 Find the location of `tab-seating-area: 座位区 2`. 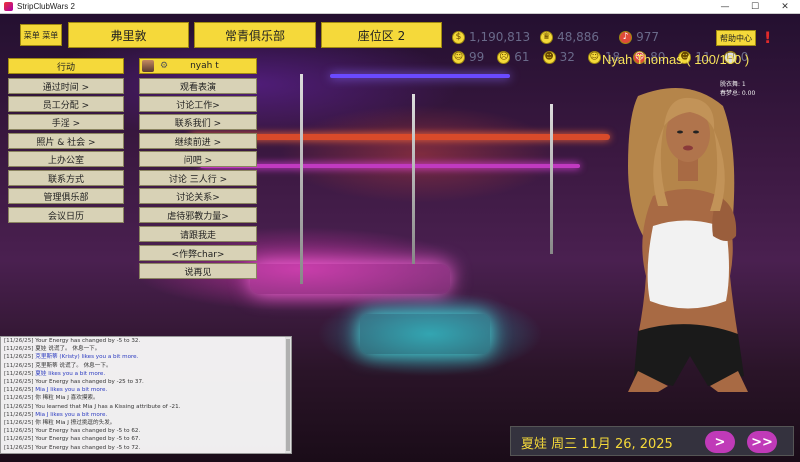

tab-seating-area: 座位区 2 is located at coordinates (381, 35).